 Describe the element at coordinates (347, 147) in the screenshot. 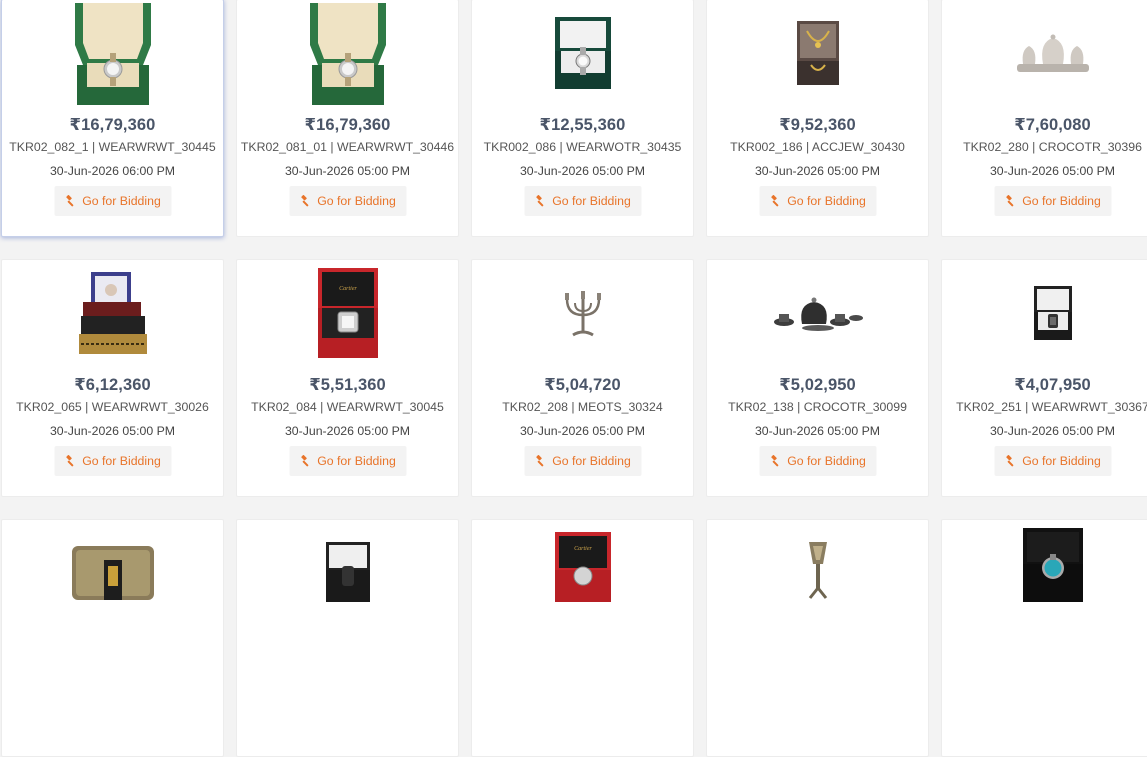

I see `lot-code: TKR02_081_01 | WEARWRWT_30446` at that location.